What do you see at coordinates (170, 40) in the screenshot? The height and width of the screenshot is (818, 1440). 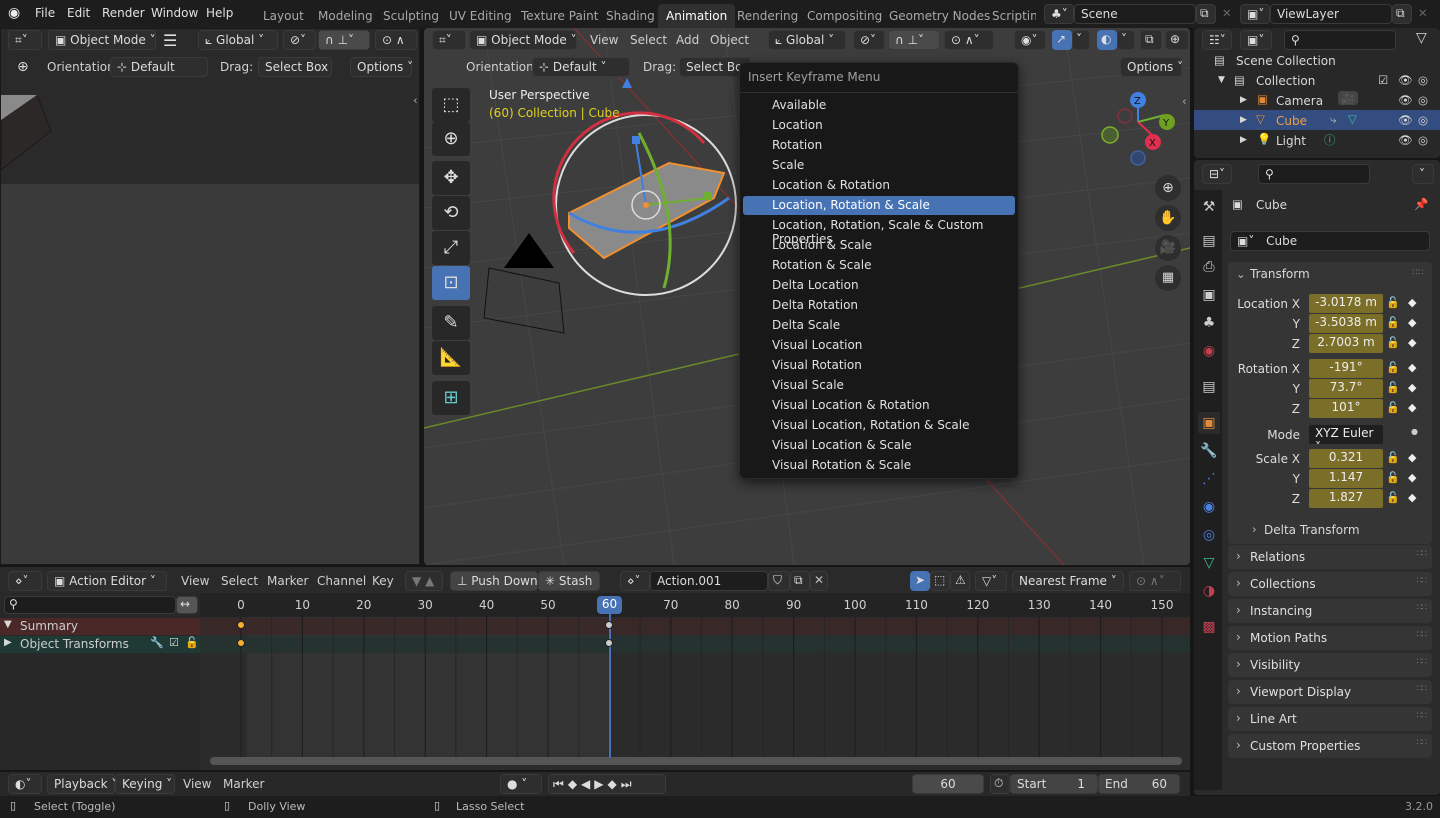 I see `hamburger-menu-icon: ☰` at bounding box center [170, 40].